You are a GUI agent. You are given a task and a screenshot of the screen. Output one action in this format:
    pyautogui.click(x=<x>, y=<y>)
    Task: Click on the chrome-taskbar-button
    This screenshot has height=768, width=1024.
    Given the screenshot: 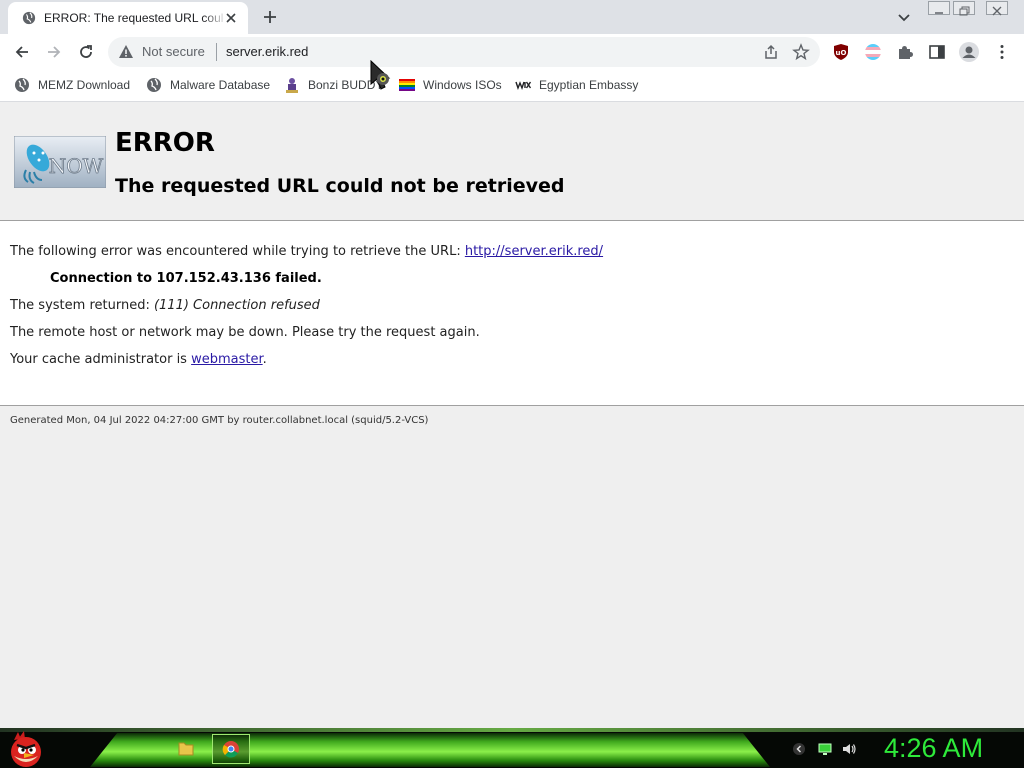 What is the action you would take?
    pyautogui.click(x=231, y=749)
    